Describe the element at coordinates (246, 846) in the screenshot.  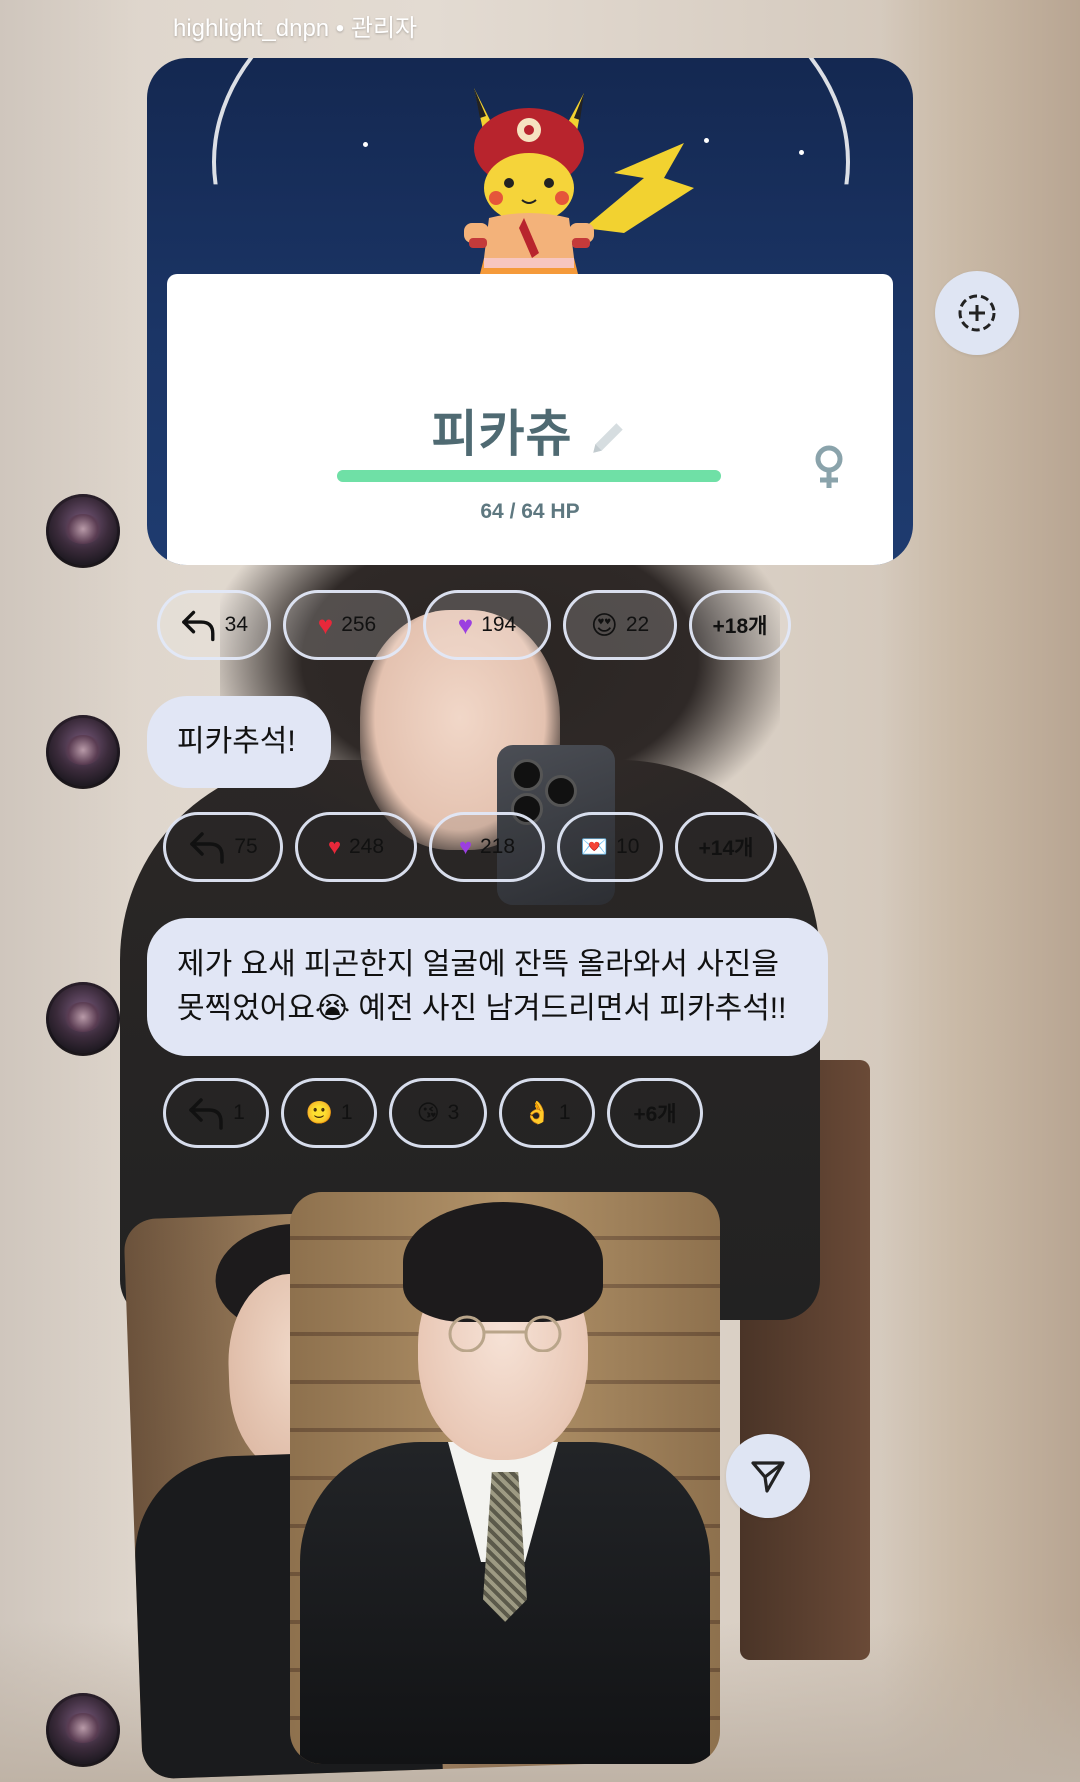
I see `reply-count: 75` at that location.